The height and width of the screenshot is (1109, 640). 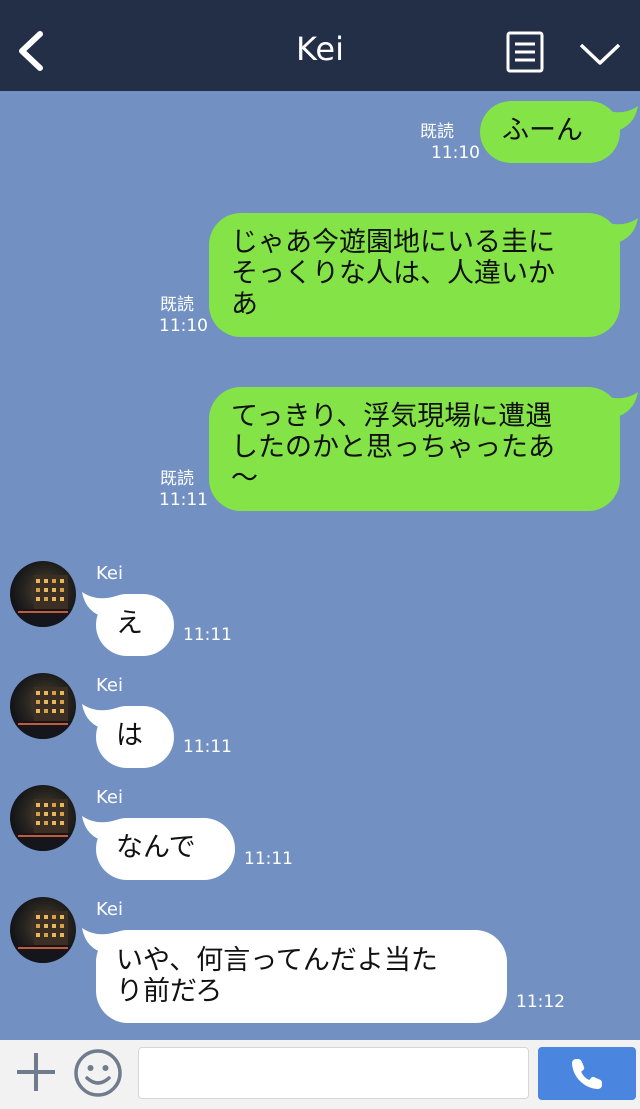 I want to click on message-bubble: じゃあ今遊園地にいる圭に そっくりな人は、人違いか あ, so click(x=414, y=275).